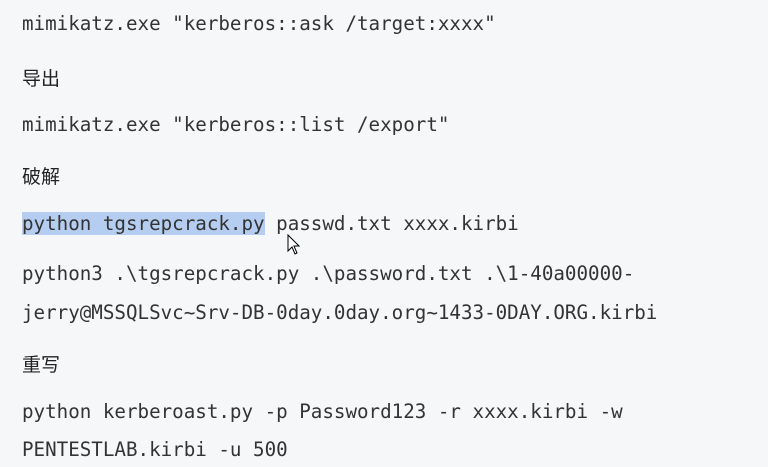 The image size is (768, 467). What do you see at coordinates (41, 177) in the screenshot?
I see `heading-crack: 破解` at bounding box center [41, 177].